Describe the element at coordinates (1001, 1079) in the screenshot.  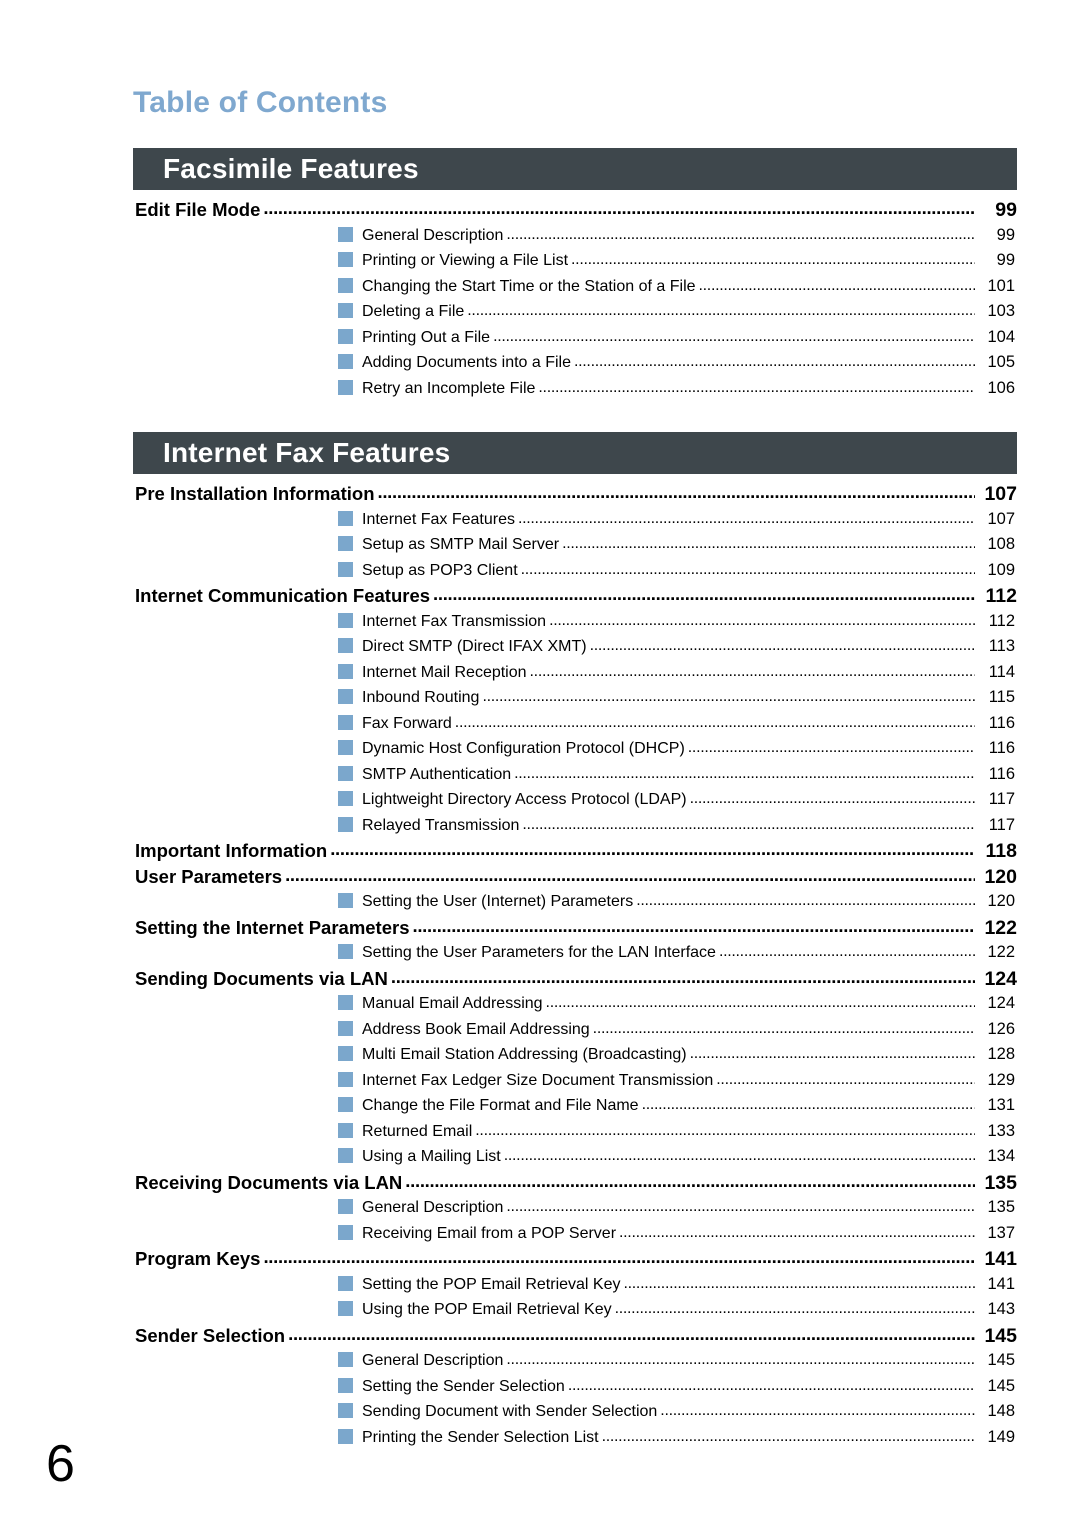
I see `toc-entry-page-number: 129` at that location.